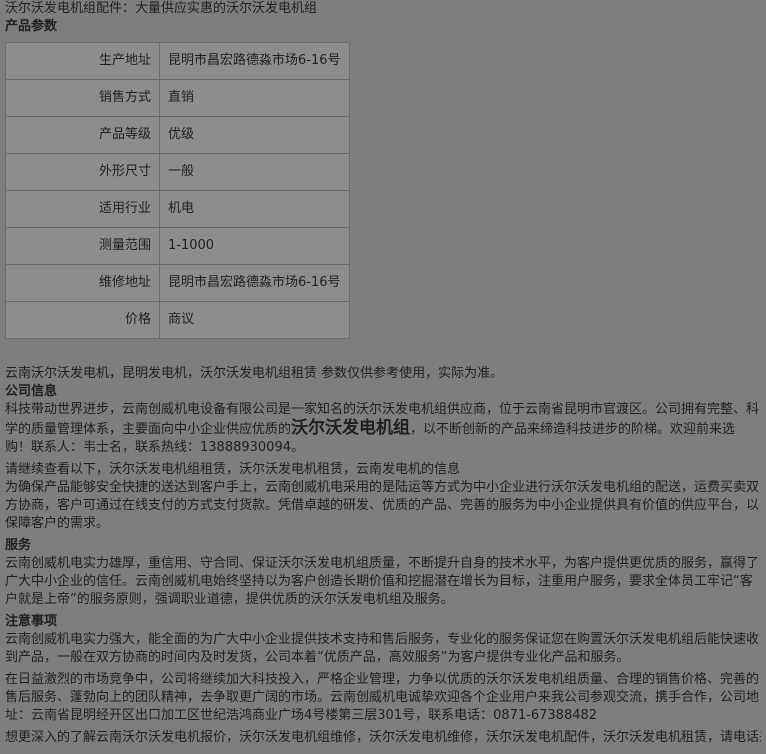 The image size is (766, 754). I want to click on page-title: 沃尔沃发电机组配件：大量供应实惠的沃尔沃发电机组, so click(161, 8).